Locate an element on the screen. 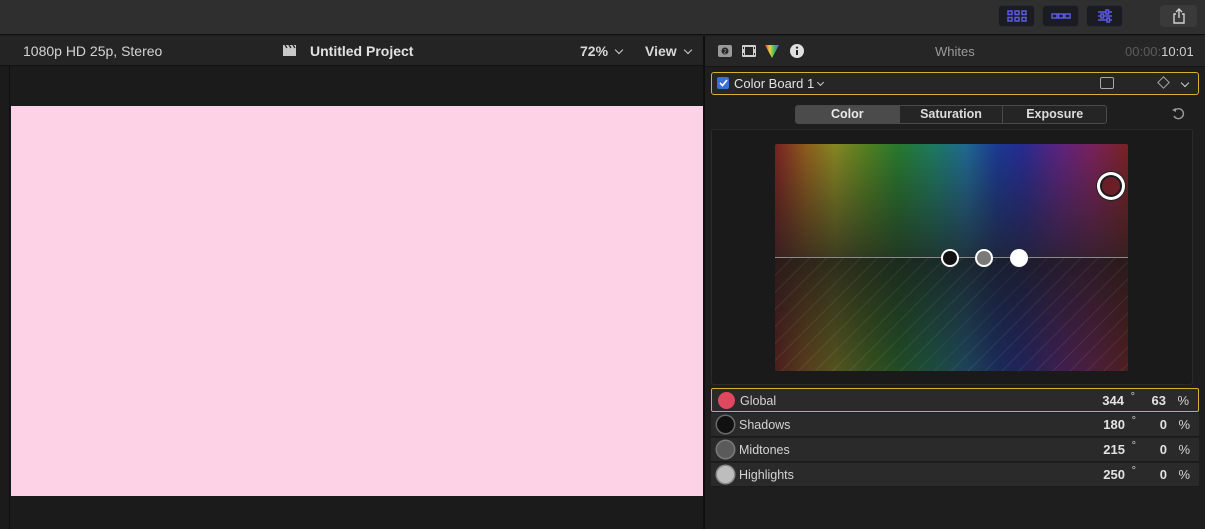  project-title: Untitled Project is located at coordinates (362, 51).